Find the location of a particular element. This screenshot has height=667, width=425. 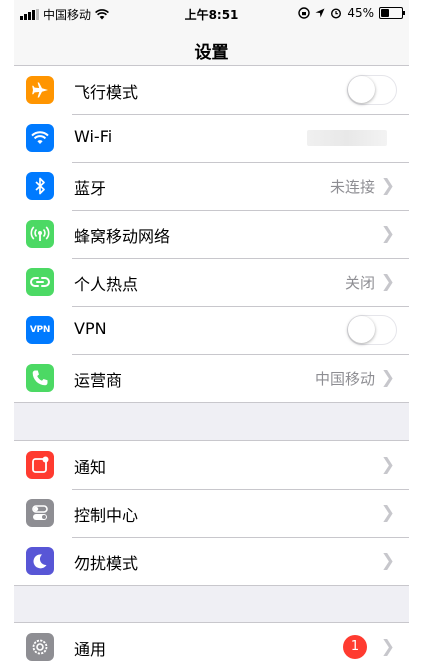

carrier-value: 中国移动 is located at coordinates (344, 379).